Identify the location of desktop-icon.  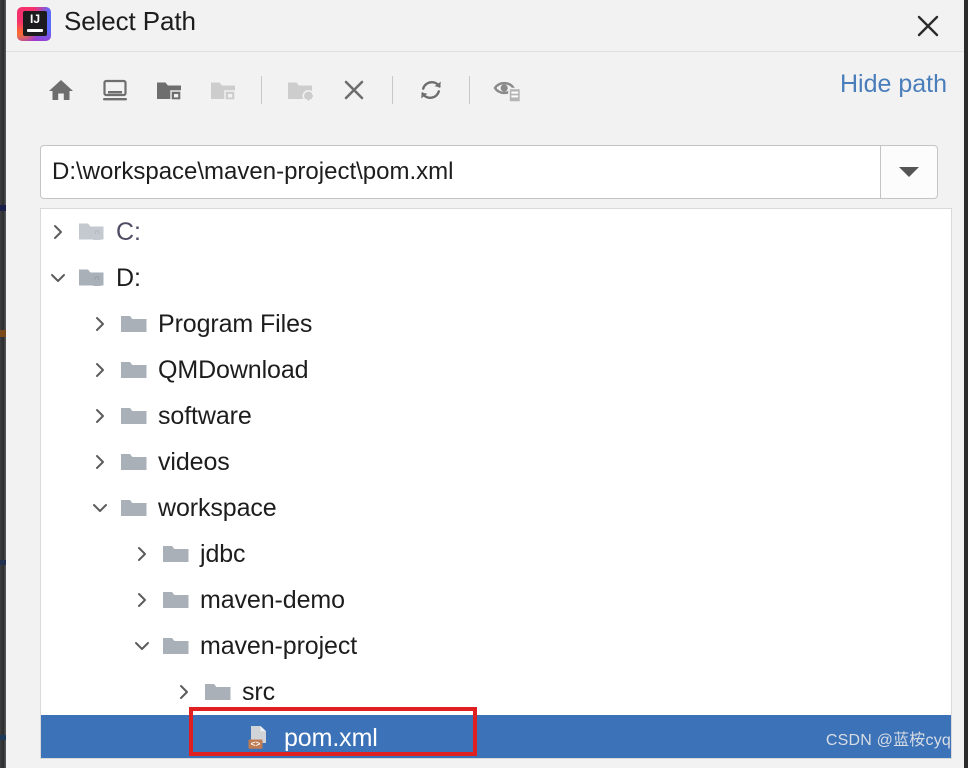
(115, 90).